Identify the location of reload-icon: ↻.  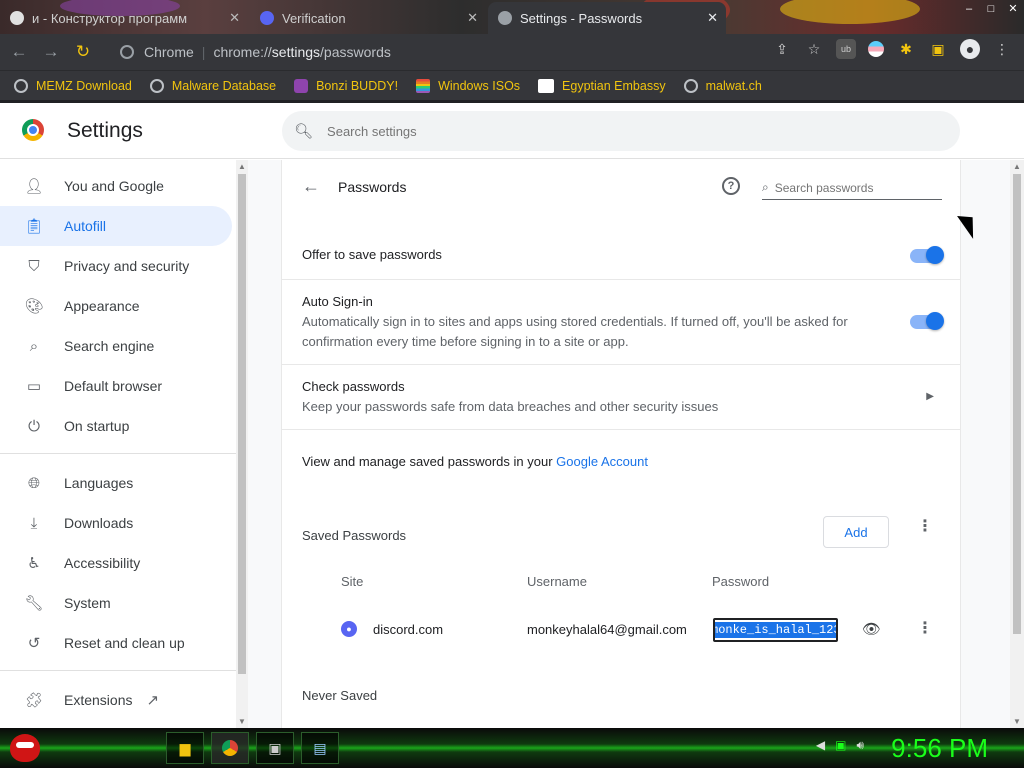
(83, 52).